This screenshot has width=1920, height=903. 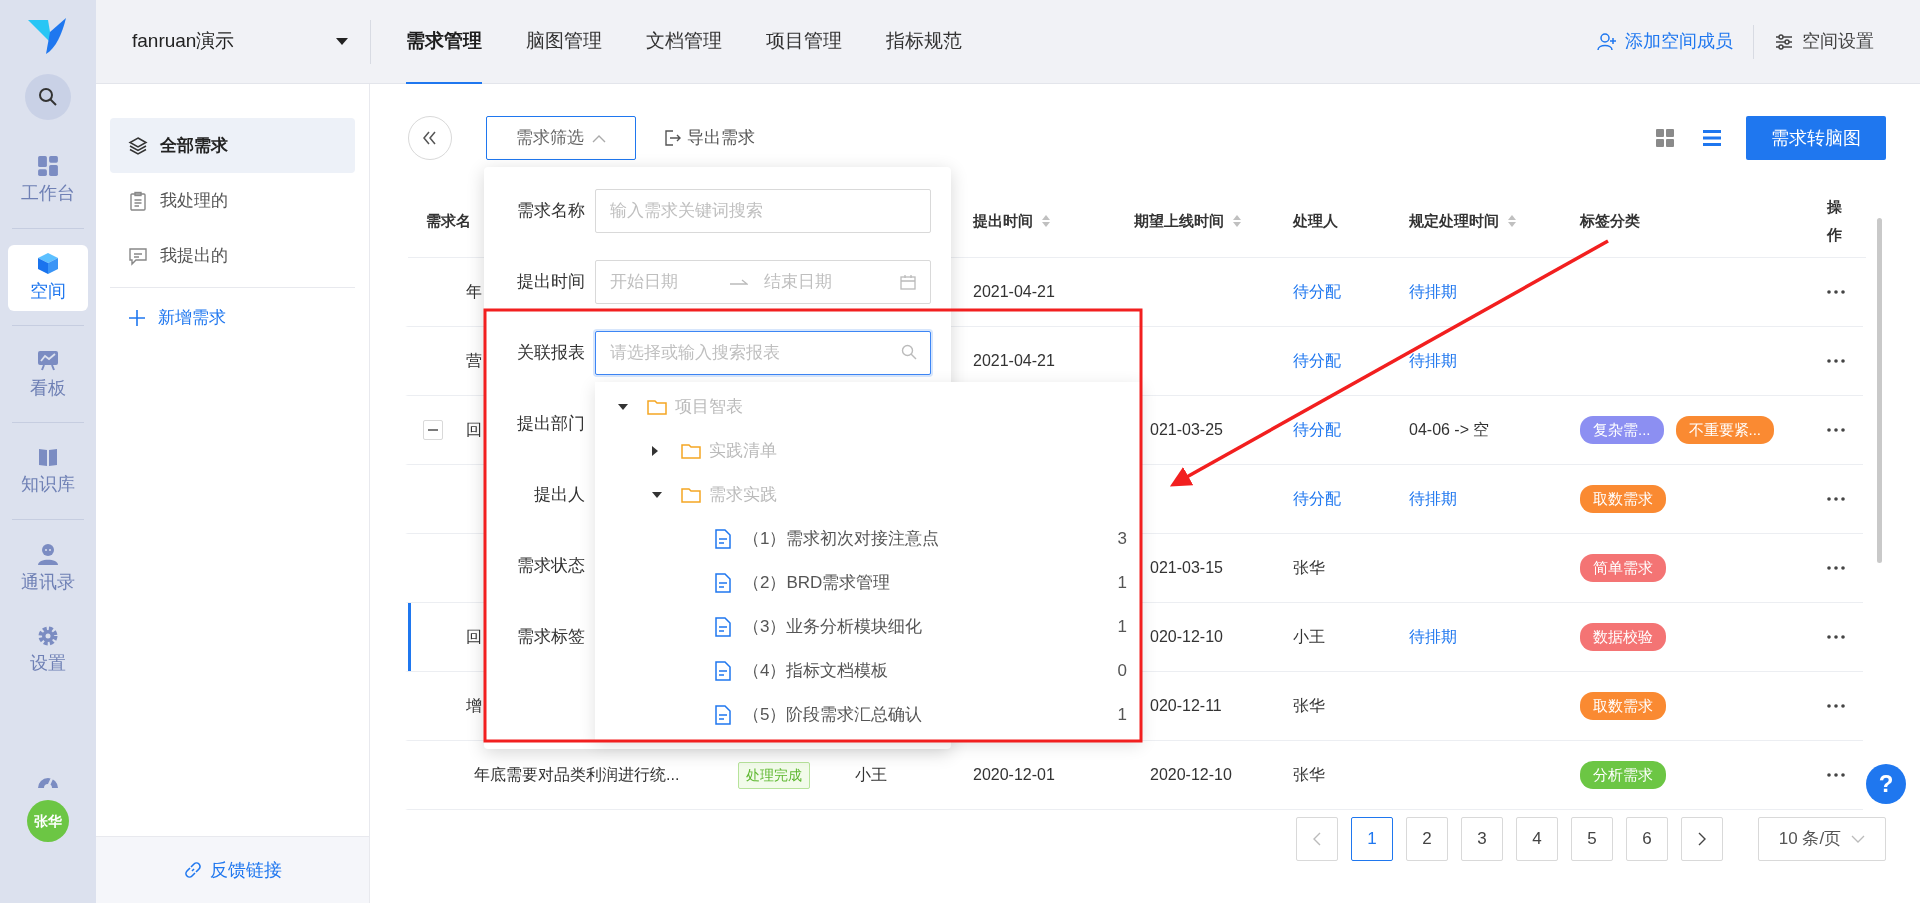 What do you see at coordinates (709, 138) in the screenshot?
I see `export-button: 导出需求` at bounding box center [709, 138].